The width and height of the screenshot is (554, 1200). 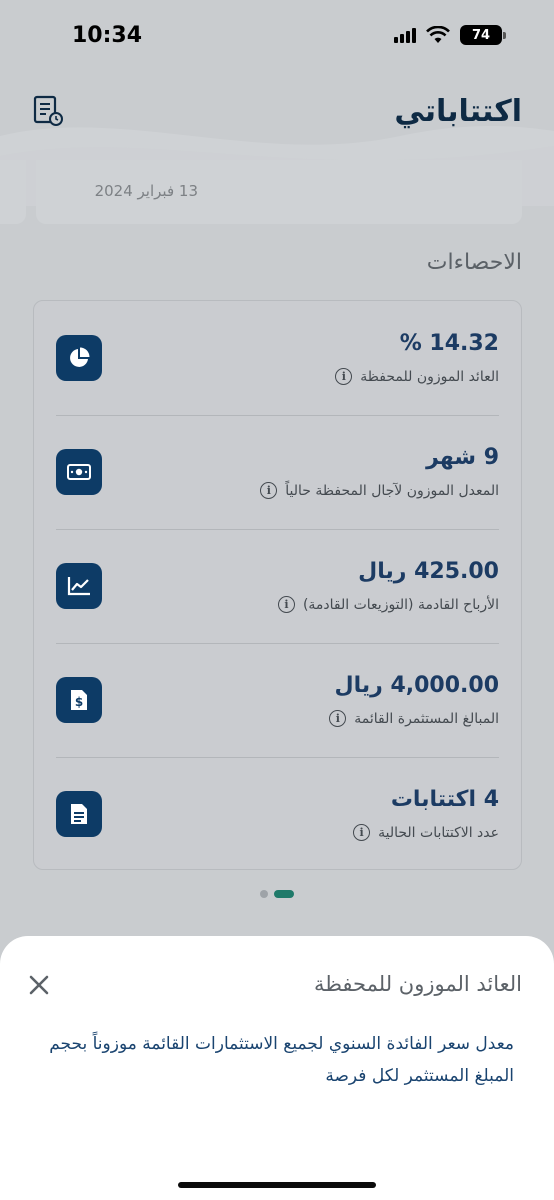 What do you see at coordinates (79, 586) in the screenshot?
I see `line-chart-icon` at bounding box center [79, 586].